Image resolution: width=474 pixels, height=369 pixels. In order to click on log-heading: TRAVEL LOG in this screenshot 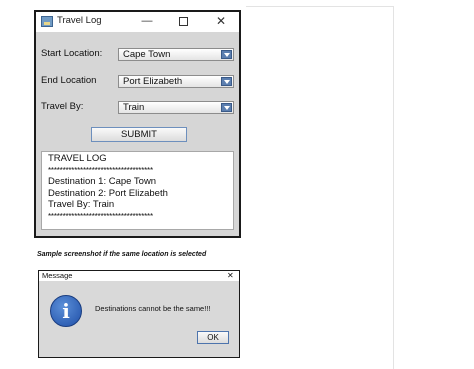, I will do `click(77, 158)`.